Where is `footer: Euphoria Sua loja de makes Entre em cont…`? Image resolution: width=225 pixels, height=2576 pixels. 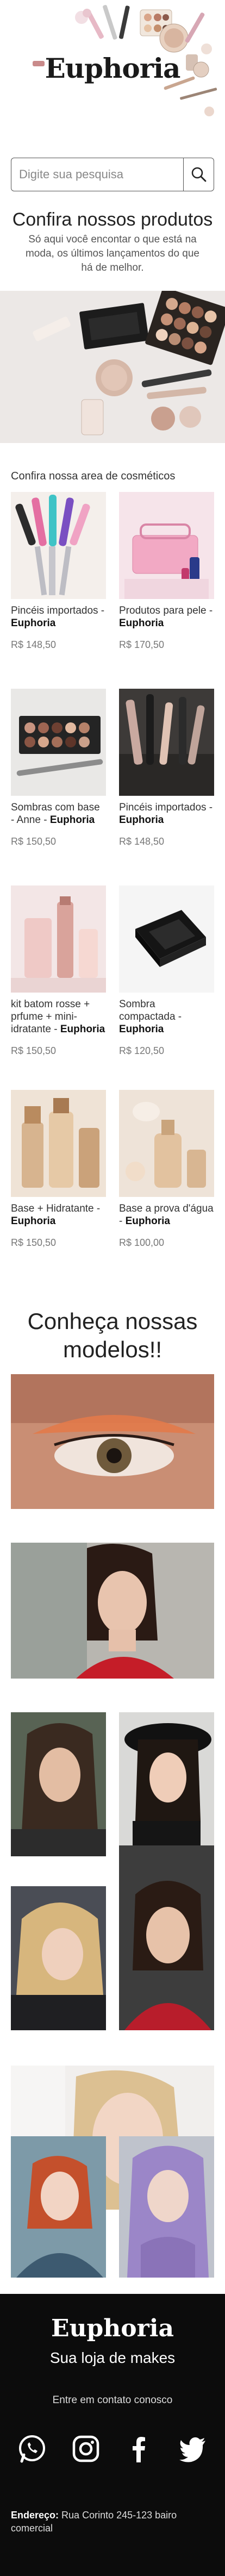 footer: Euphoria Sua loja de makes Entre em cont… is located at coordinates (112, 2435).